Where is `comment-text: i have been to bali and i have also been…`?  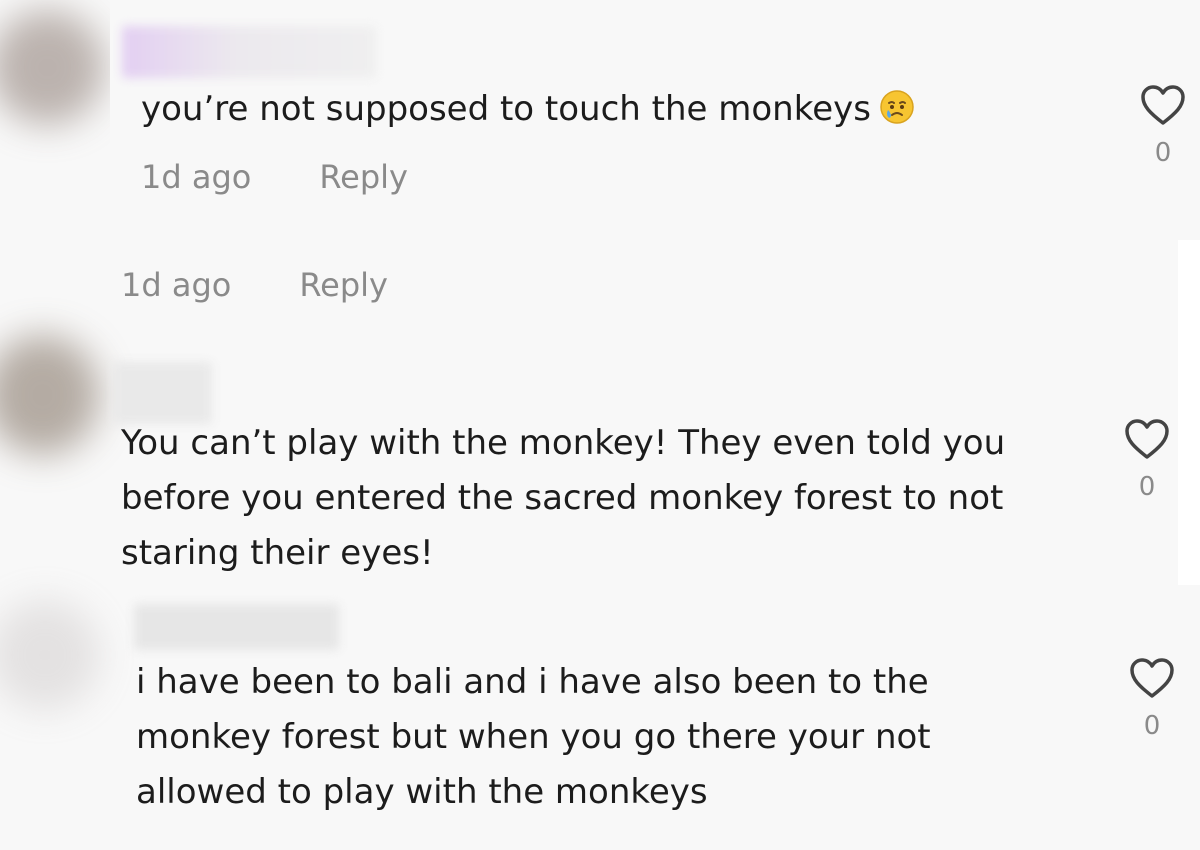
comment-text: i have been to bali and i have also been… is located at coordinates (533, 737).